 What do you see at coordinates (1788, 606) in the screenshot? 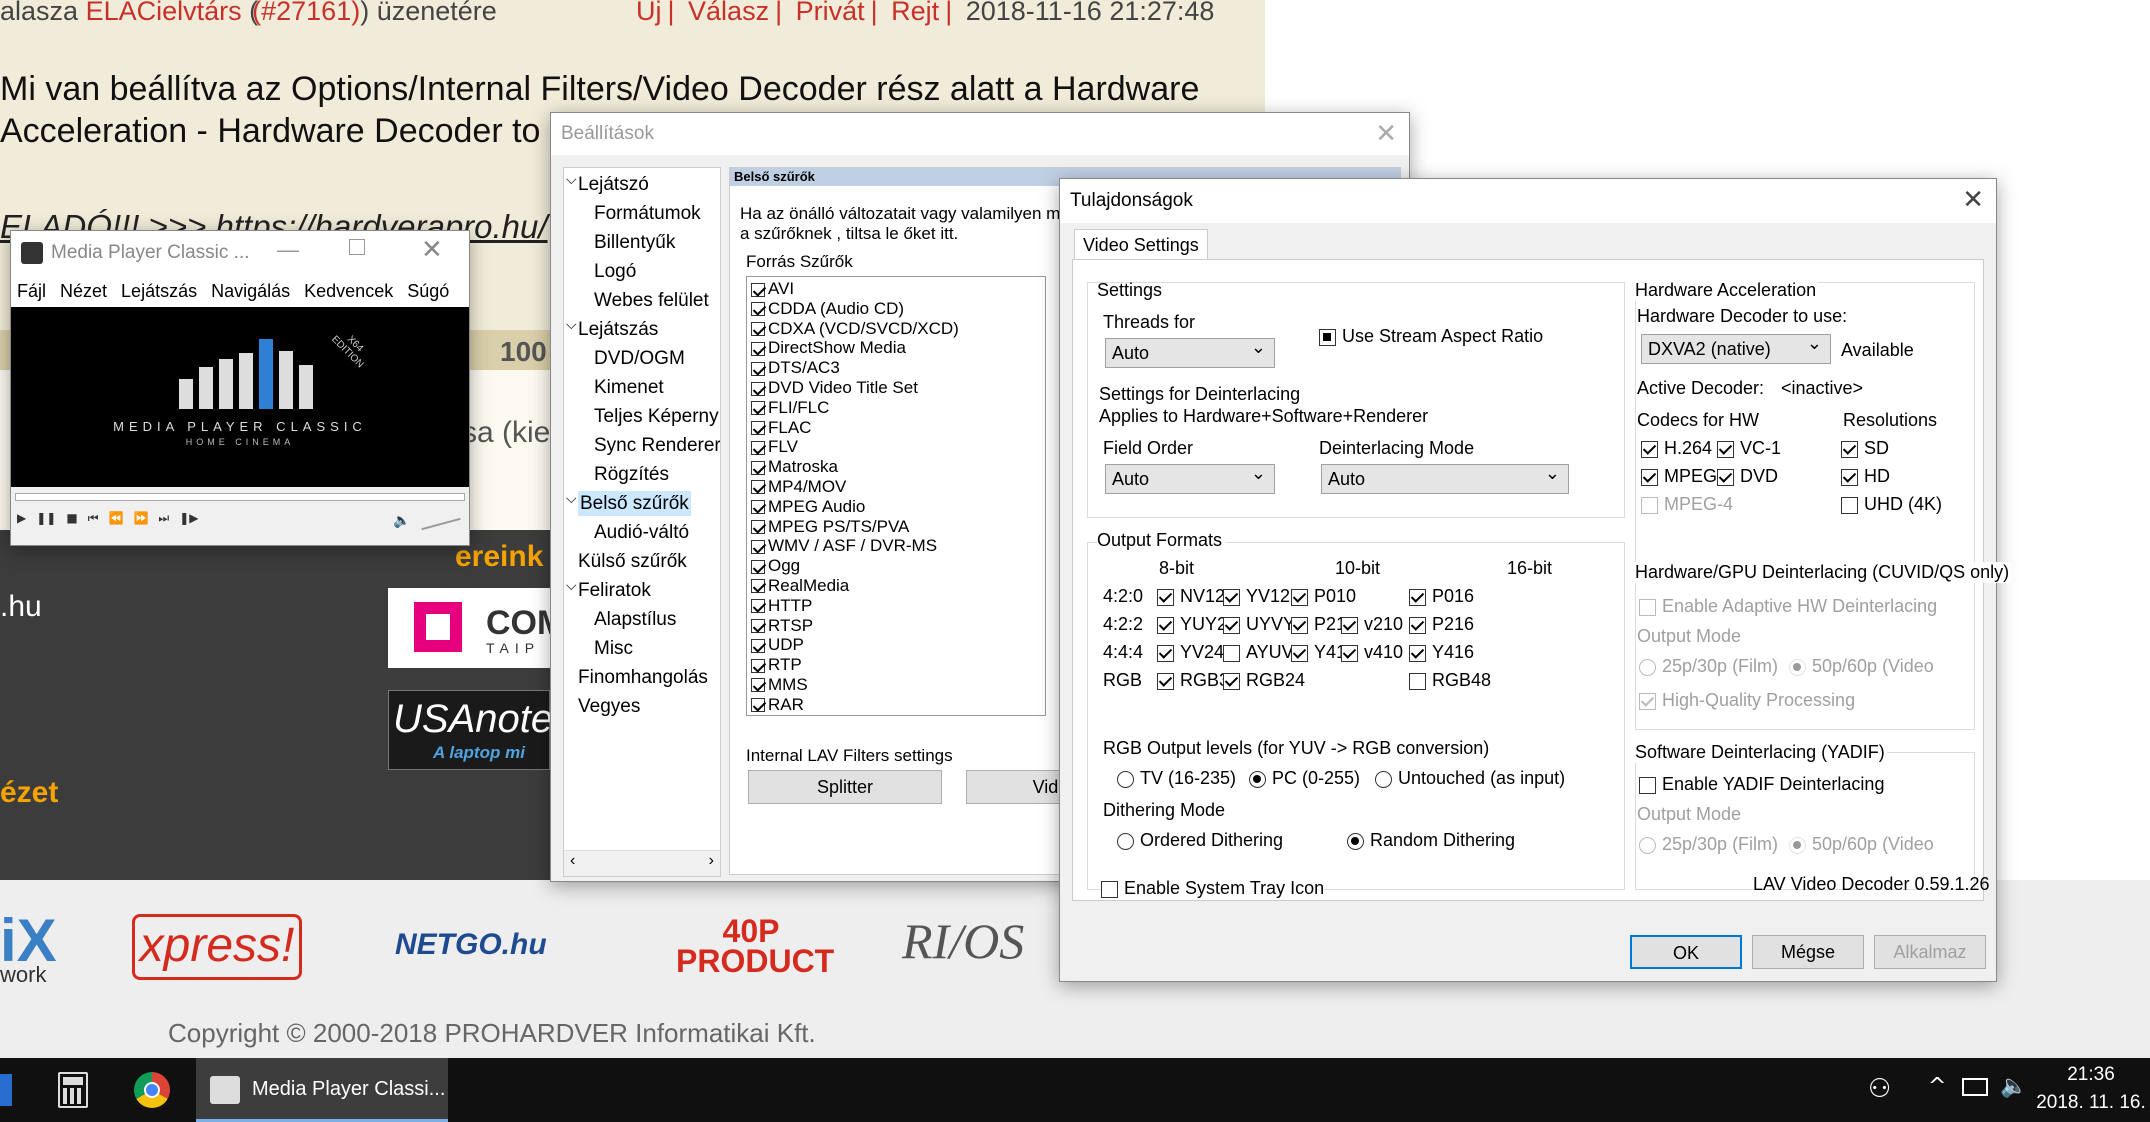
I see `adaptive-hw-checkbox: Enable Adaptive HW Deinterlacing` at bounding box center [1788, 606].